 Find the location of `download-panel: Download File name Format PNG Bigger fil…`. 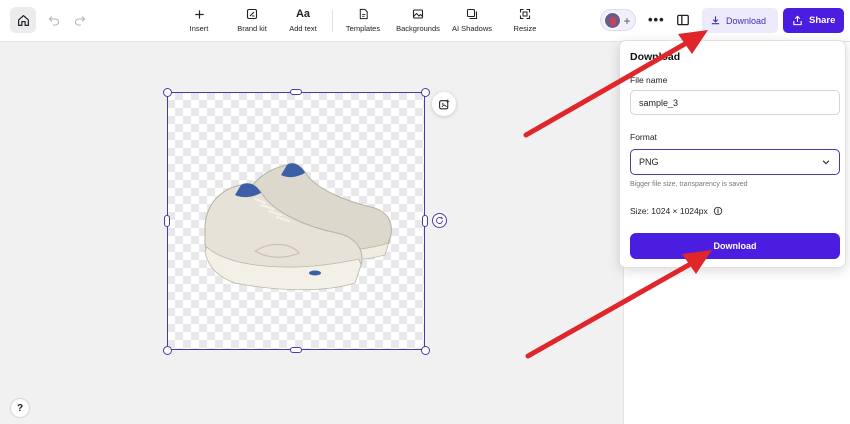

download-panel: Download File name Format PNG Bigger fil… is located at coordinates (732, 154).